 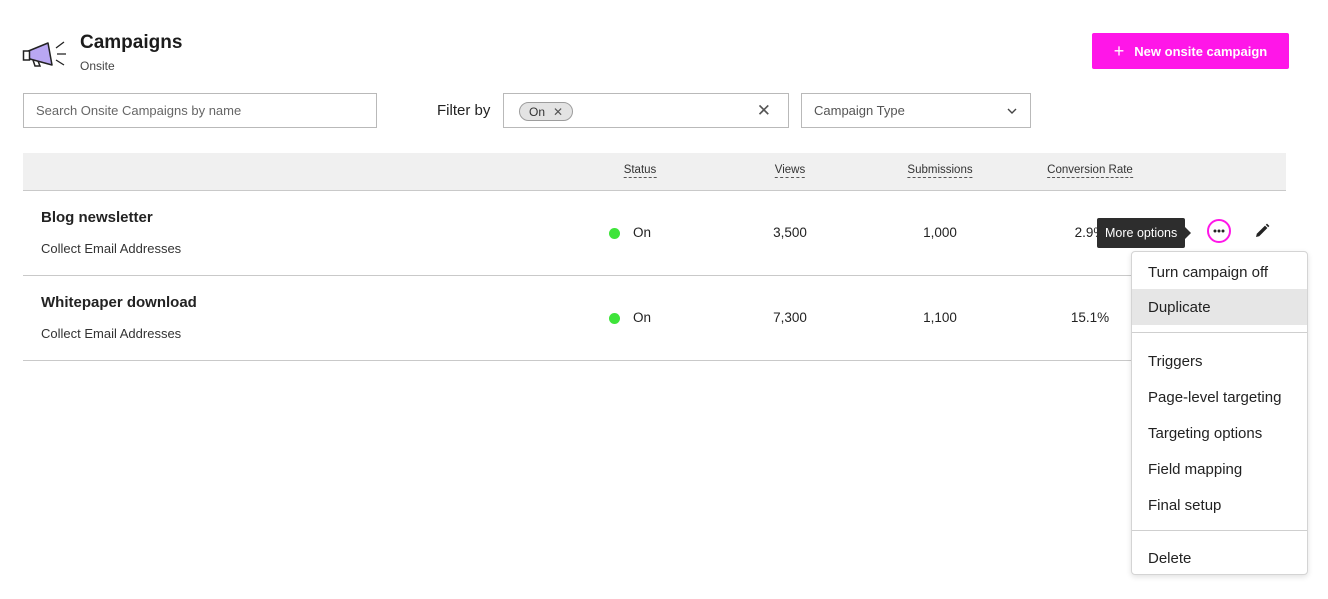 I want to click on table-header: Status Views Submissions Conversion Rate, so click(x=654, y=172).